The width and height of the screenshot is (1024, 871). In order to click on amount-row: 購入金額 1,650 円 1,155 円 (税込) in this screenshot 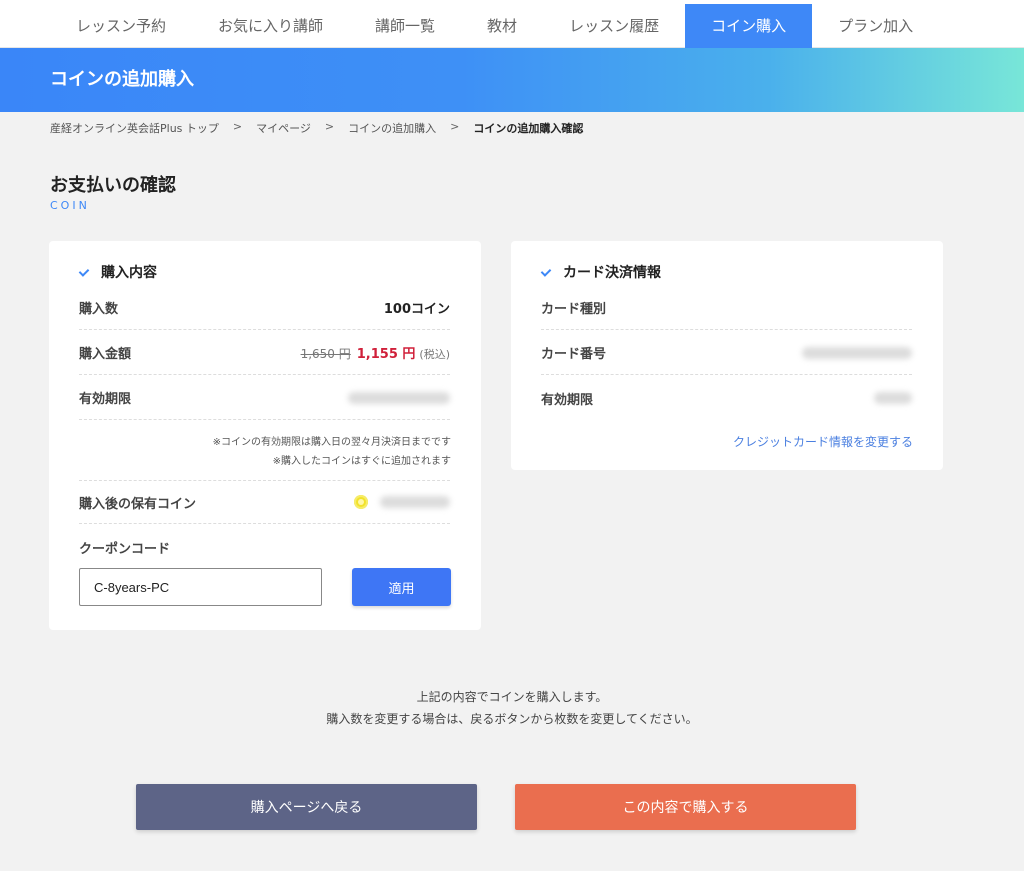, I will do `click(264, 353)`.